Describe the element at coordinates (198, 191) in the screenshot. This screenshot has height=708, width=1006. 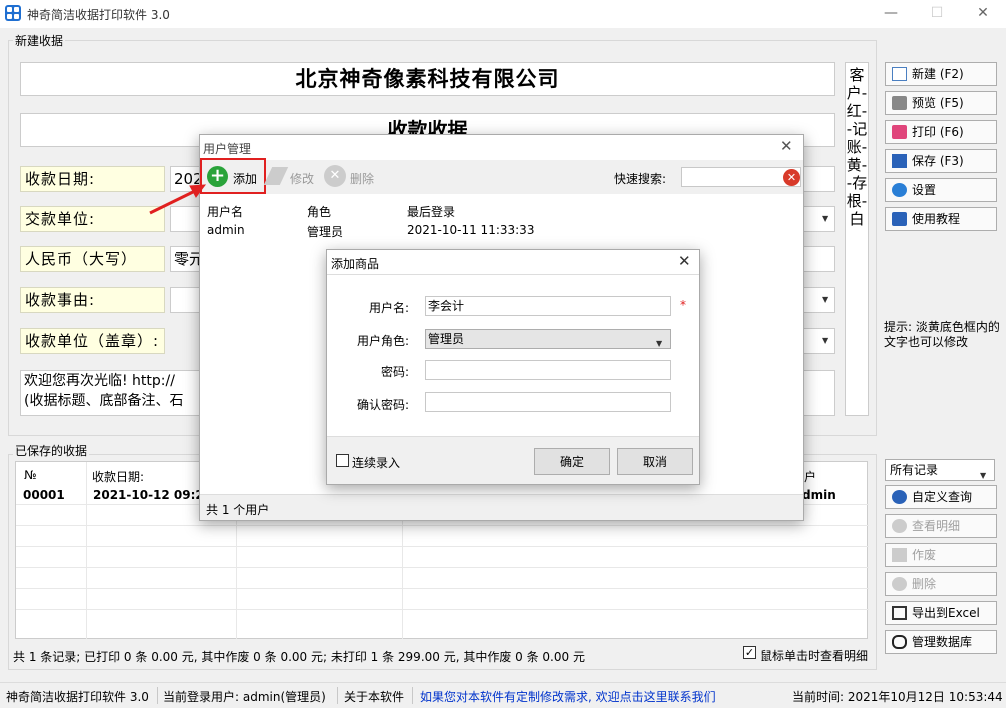
I see `arrow-head-add` at that location.